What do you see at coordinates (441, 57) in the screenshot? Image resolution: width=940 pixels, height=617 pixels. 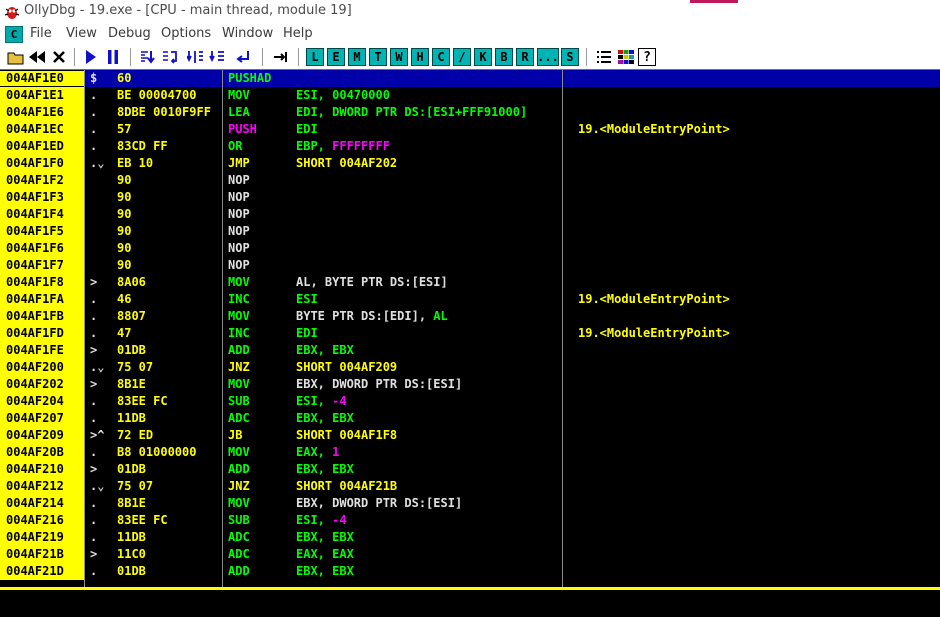 I see `cpu-window-button: C` at bounding box center [441, 57].